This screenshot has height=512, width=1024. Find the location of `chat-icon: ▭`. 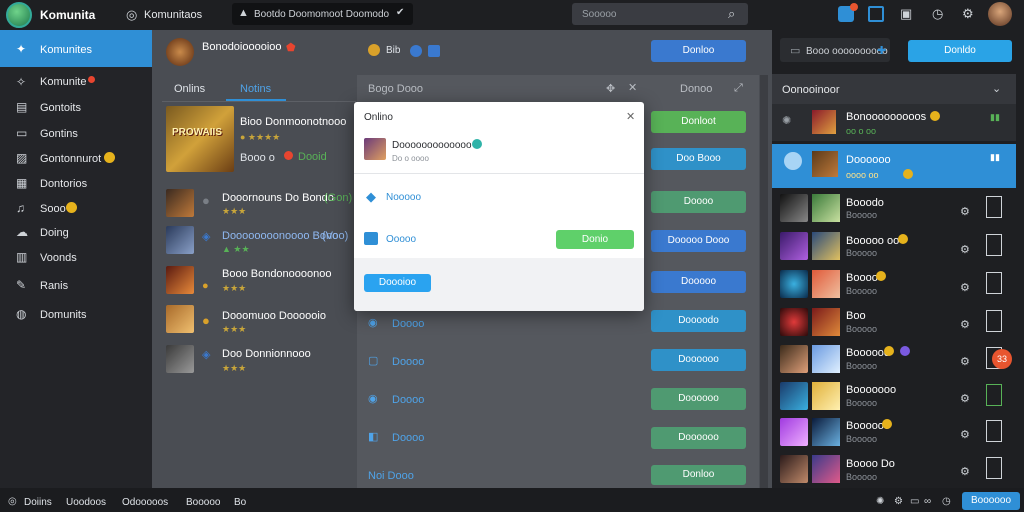

chat-icon: ▭ is located at coordinates (914, 501).